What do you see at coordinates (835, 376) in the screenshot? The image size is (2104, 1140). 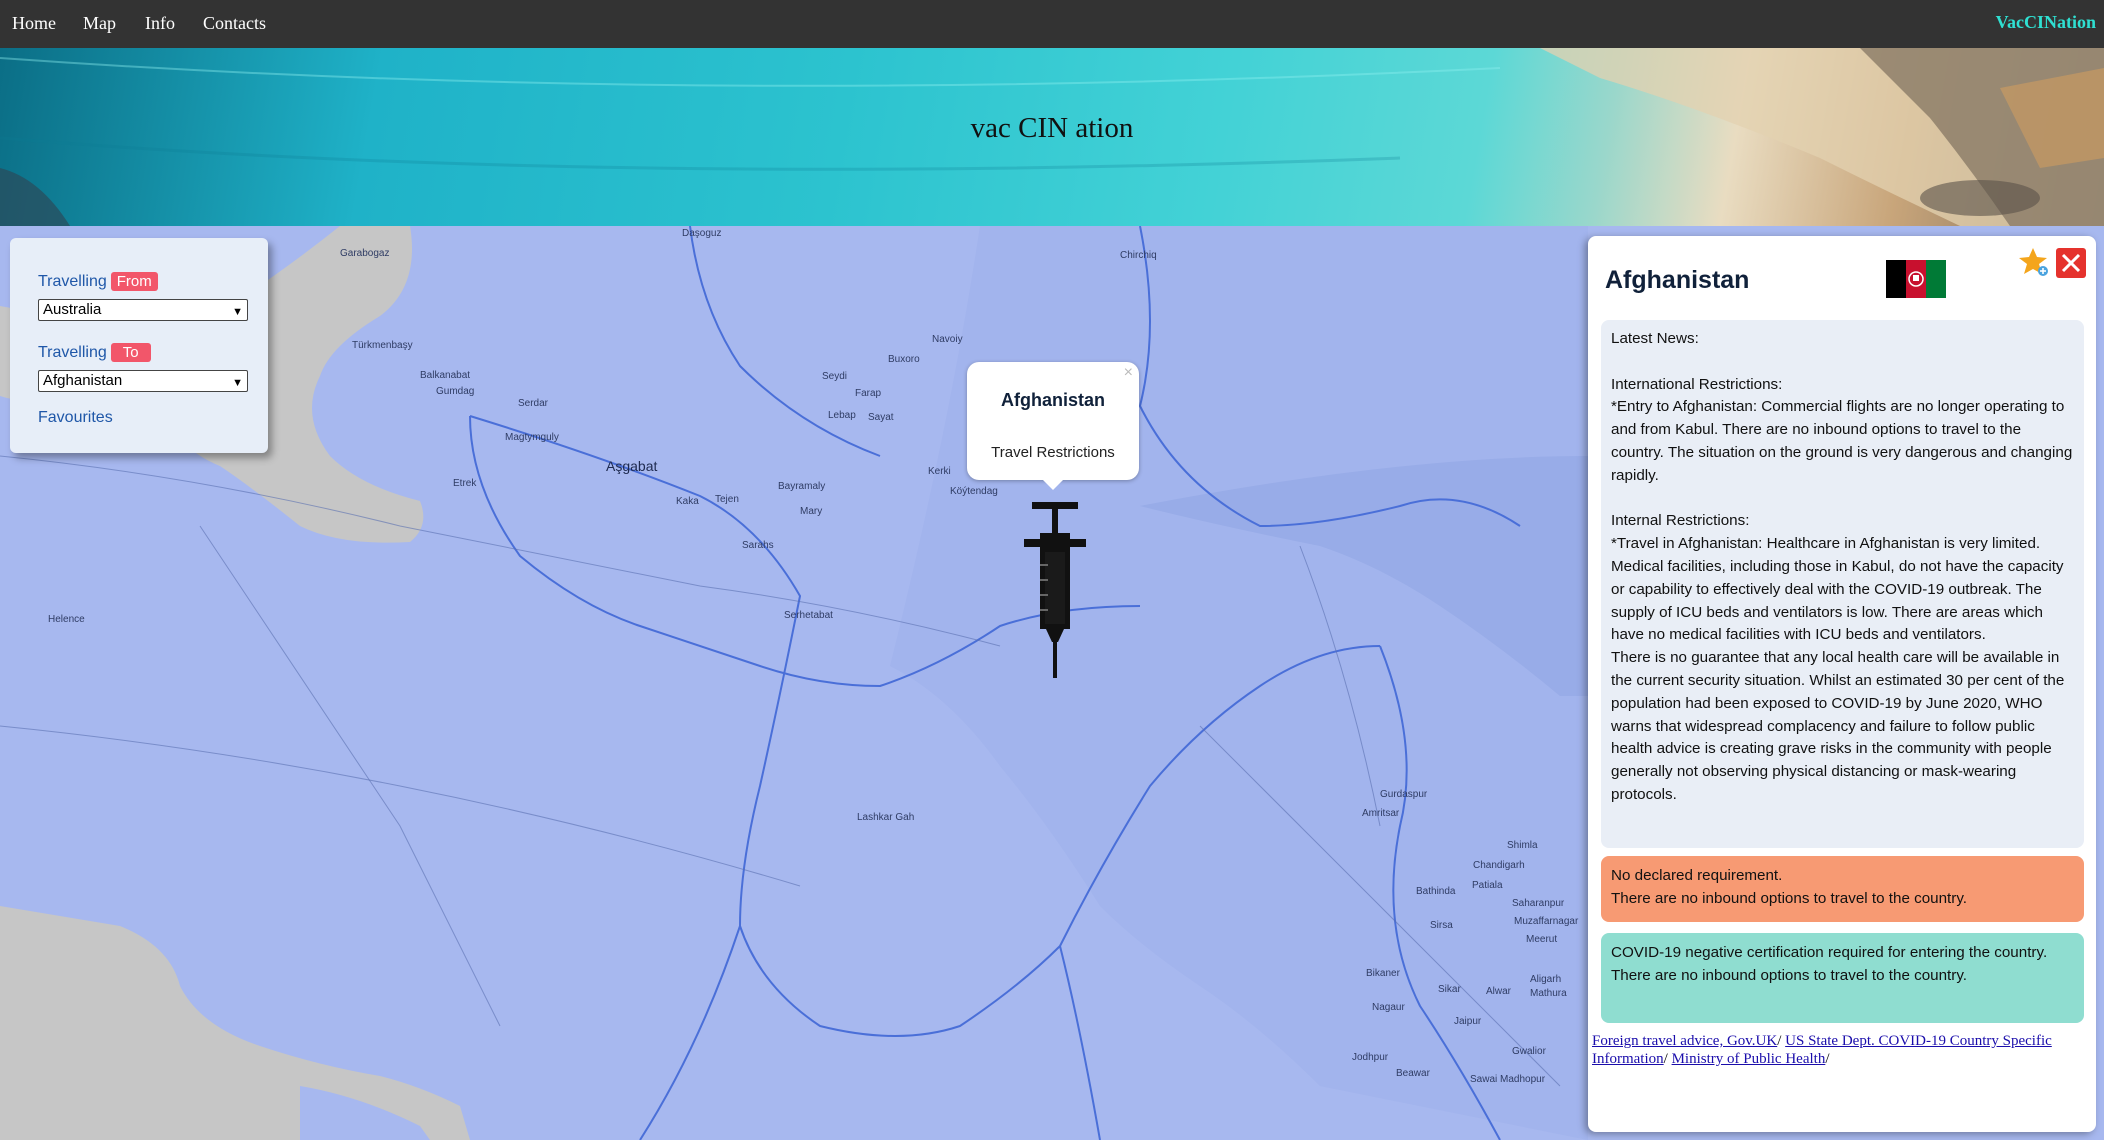 I see `map-label-seydi: Seydi` at bounding box center [835, 376].